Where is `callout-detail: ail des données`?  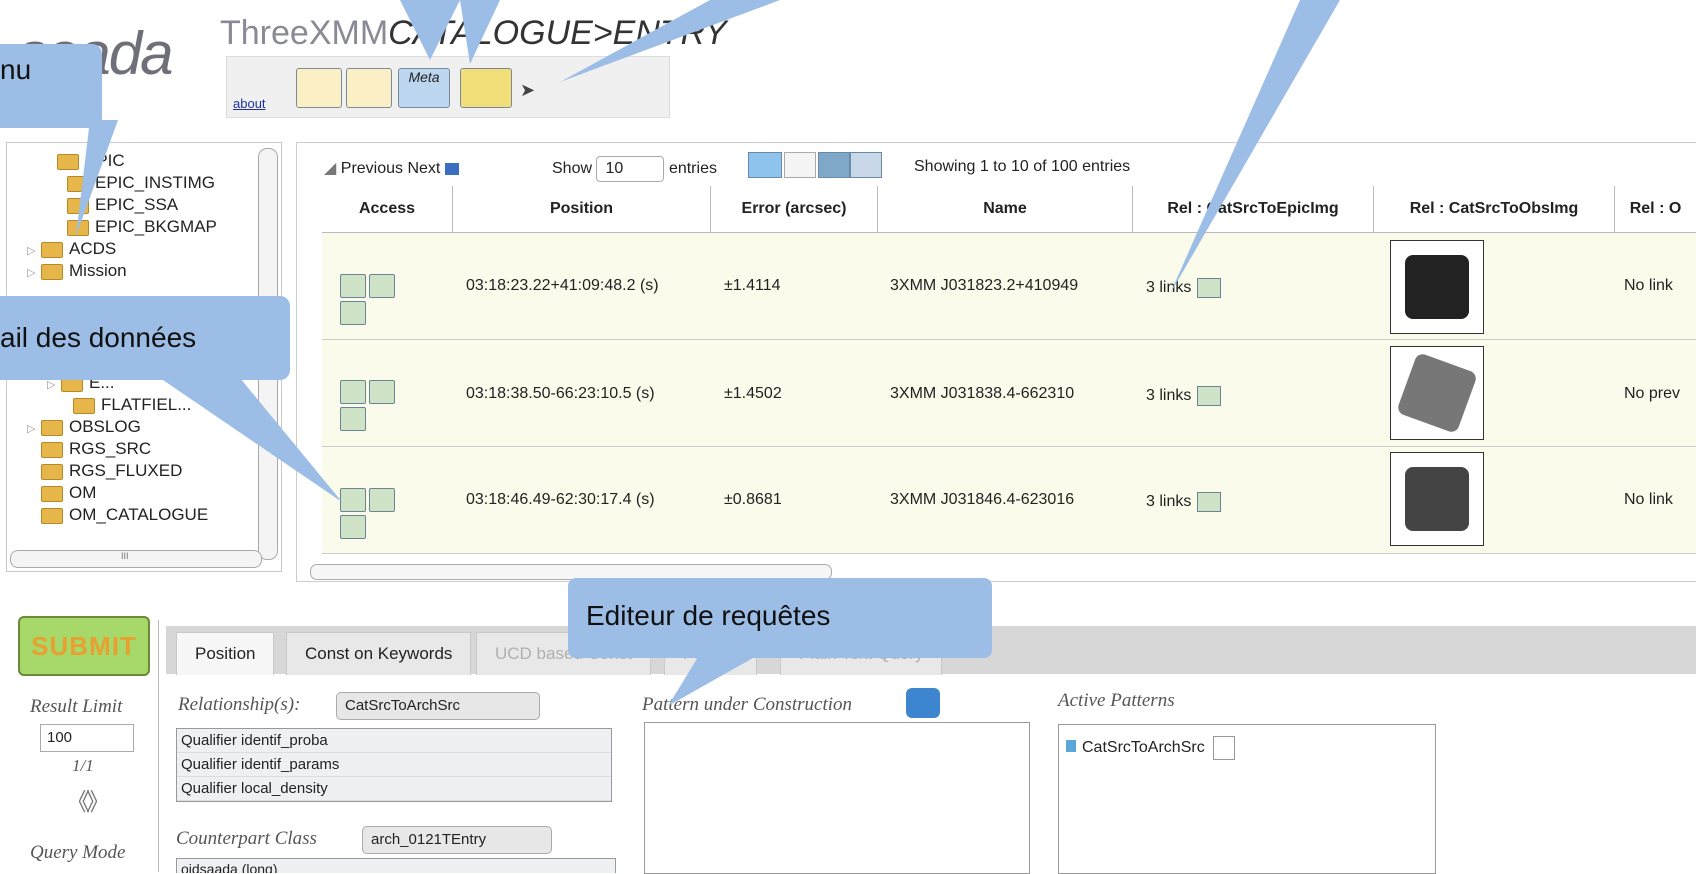 callout-detail: ail des données is located at coordinates (145, 338).